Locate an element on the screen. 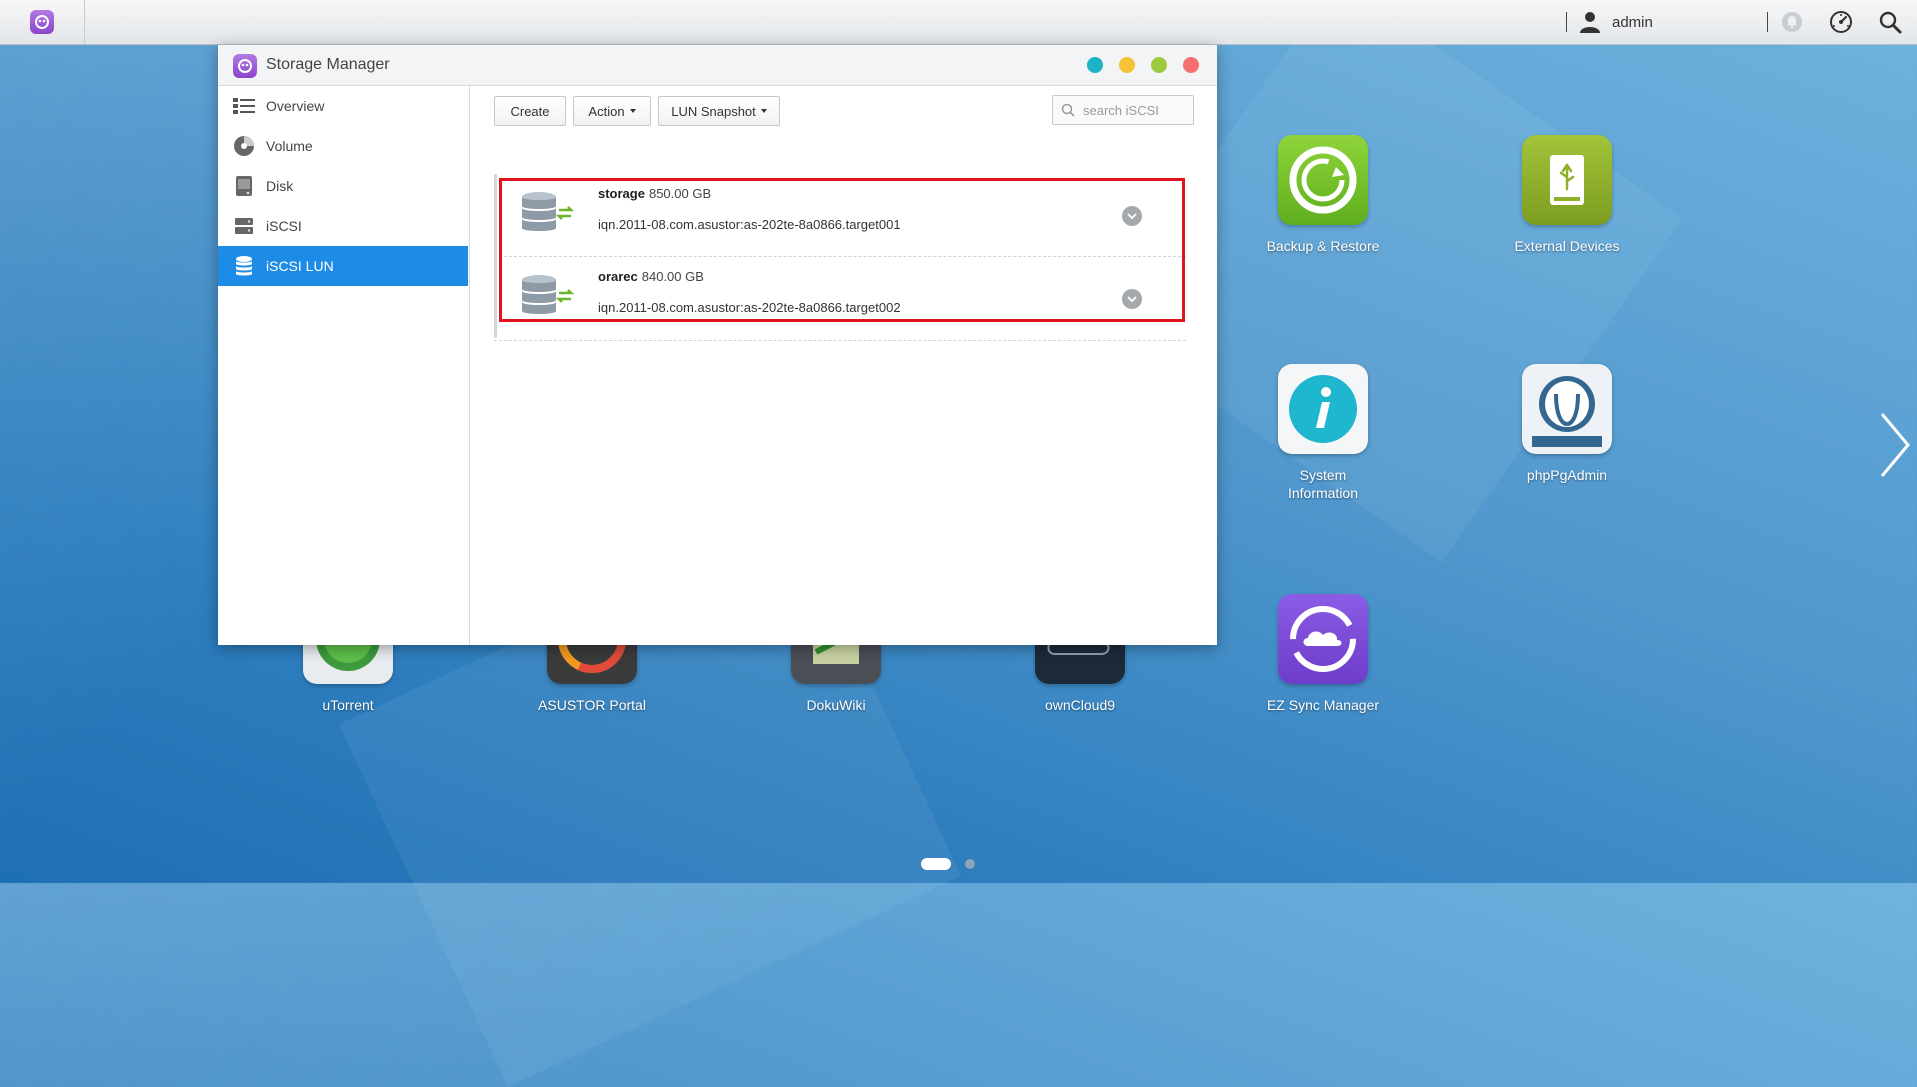 The width and height of the screenshot is (1917, 1087). user-menu: admin is located at coordinates (1615, 22).